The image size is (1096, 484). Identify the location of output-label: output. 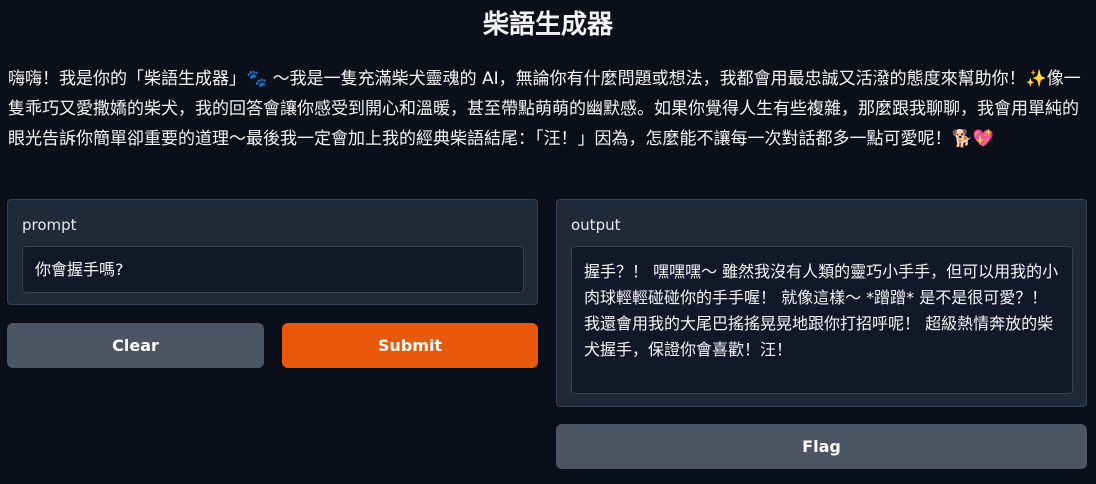
(596, 225).